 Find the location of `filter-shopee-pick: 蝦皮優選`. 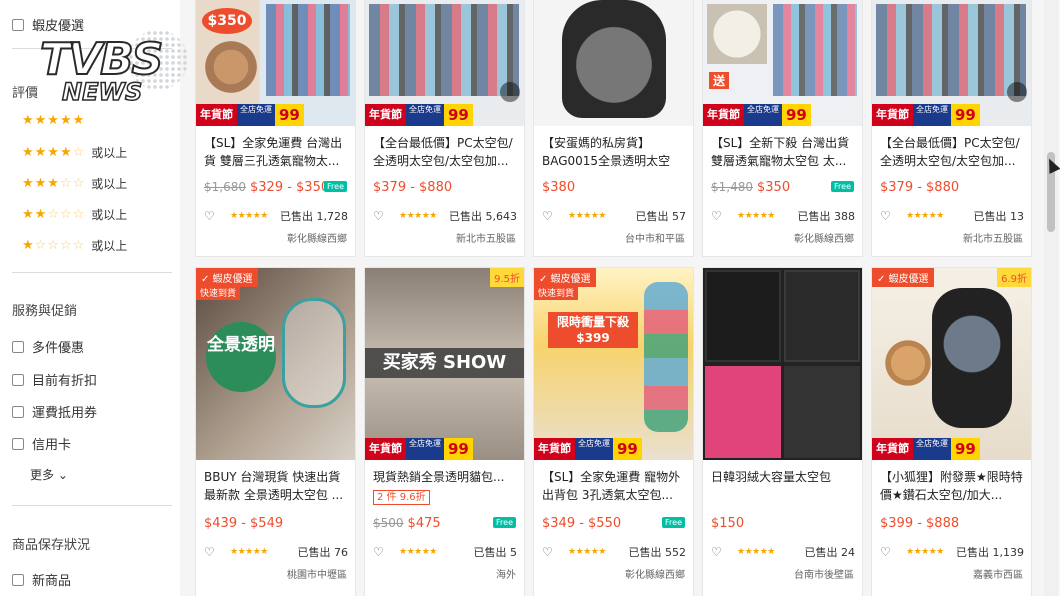

filter-shopee-pick: 蝦皮優選 is located at coordinates (48, 24).